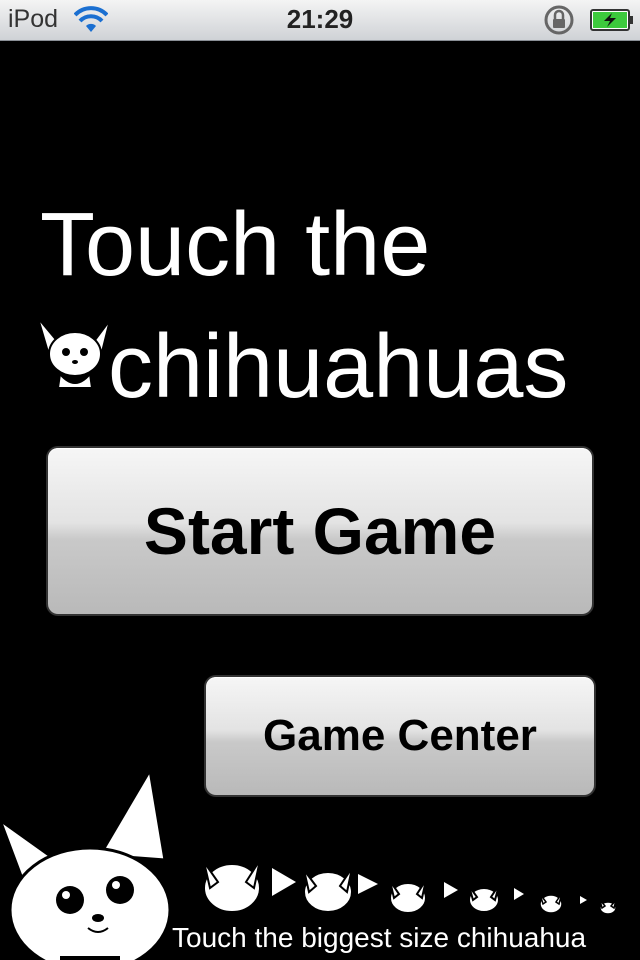  Describe the element at coordinates (338, 367) in the screenshot. I see `title-line-2: chihuahuas` at that location.